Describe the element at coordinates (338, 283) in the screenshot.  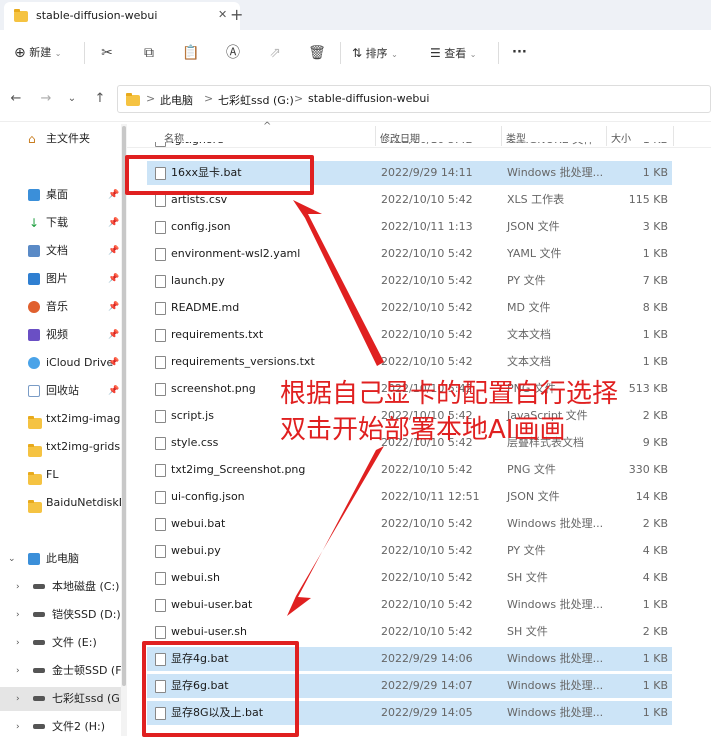
I see `arrow-up-icon` at that location.